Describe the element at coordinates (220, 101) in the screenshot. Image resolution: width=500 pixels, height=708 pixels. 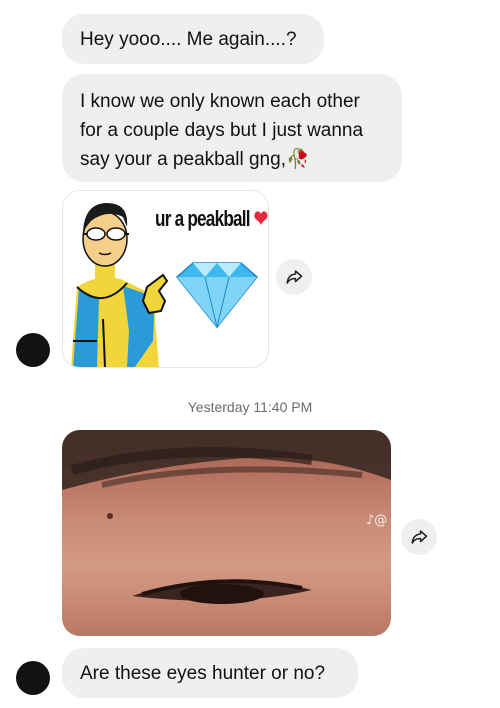
I see `message-line: I know we only known each other` at that location.